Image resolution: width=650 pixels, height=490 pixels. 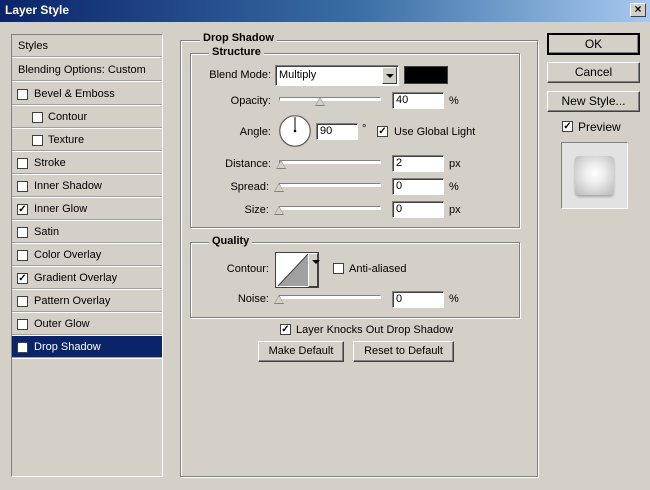 What do you see at coordinates (455, 210) in the screenshot?
I see `size-unit: px` at bounding box center [455, 210].